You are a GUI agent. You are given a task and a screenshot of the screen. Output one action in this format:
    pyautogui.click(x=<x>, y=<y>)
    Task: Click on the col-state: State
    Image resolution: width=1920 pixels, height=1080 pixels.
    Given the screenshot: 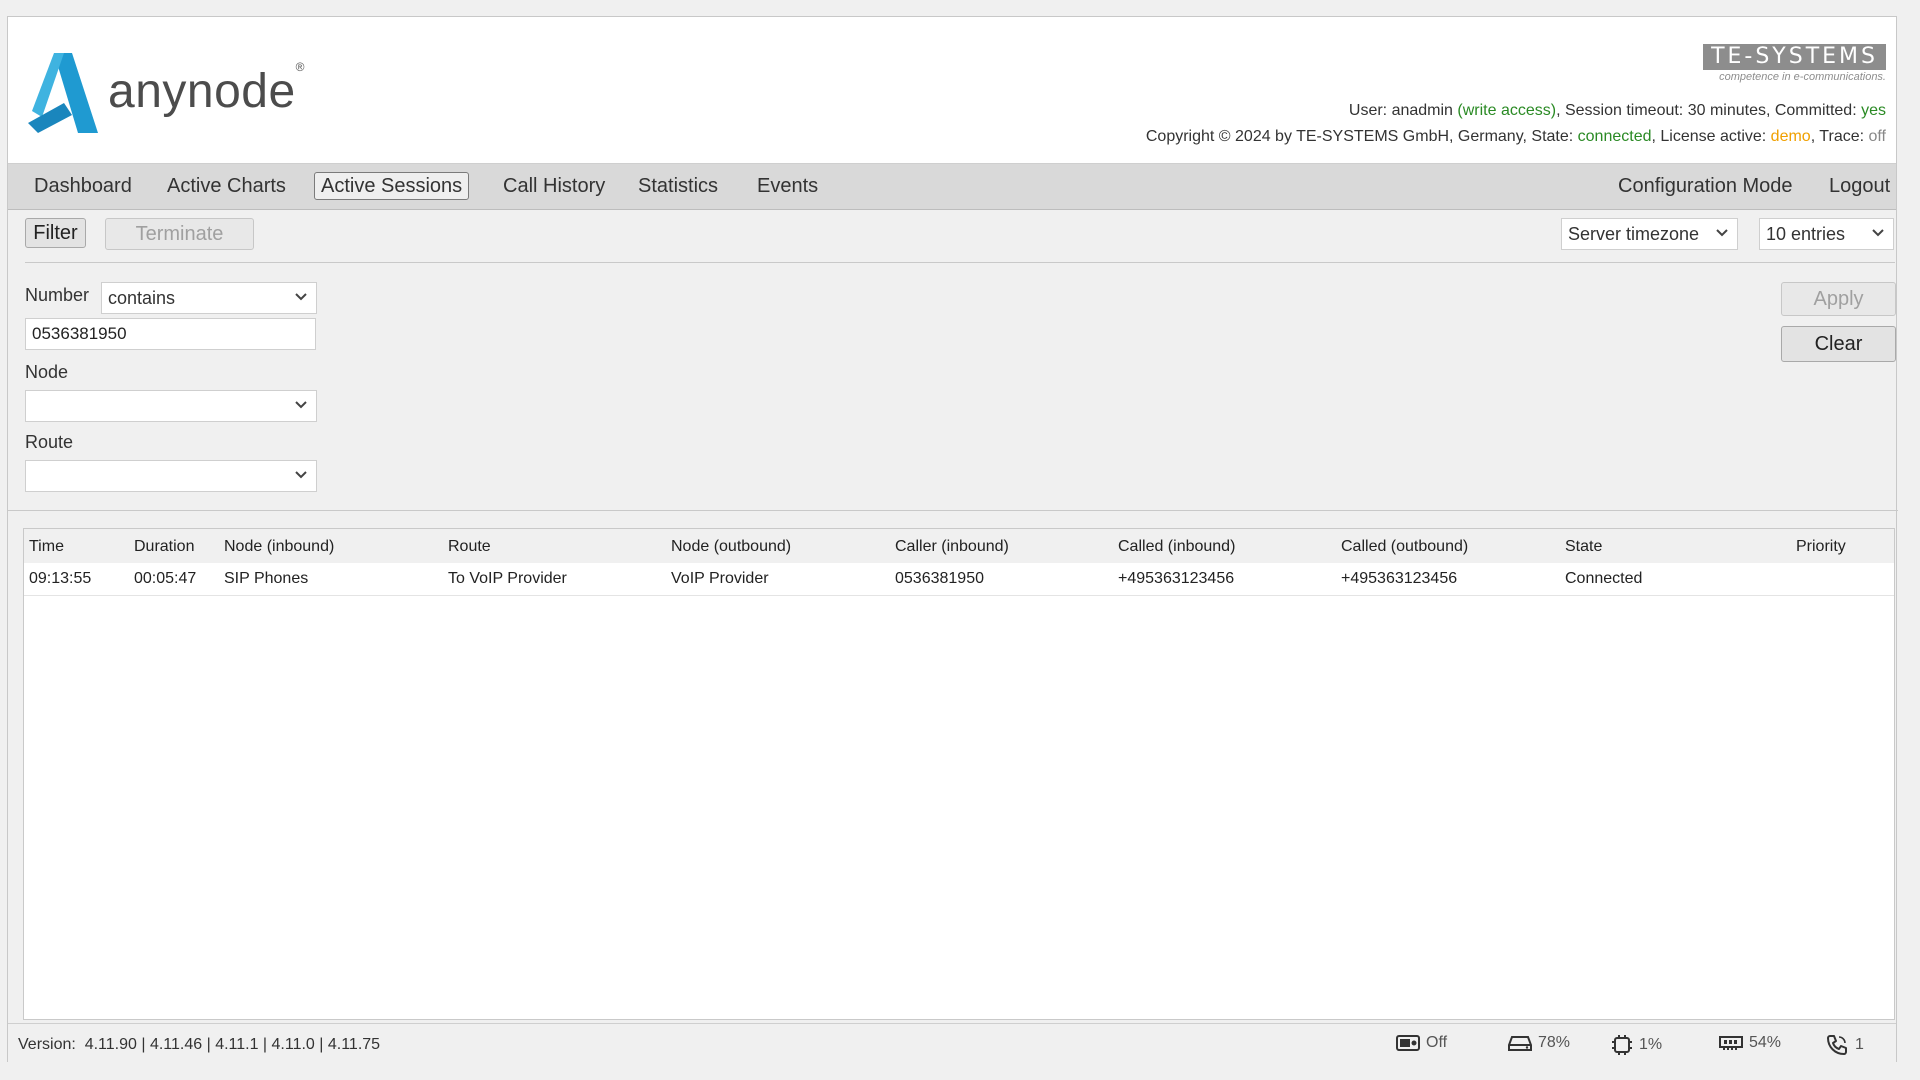 What is the action you would take?
    pyautogui.click(x=1583, y=547)
    